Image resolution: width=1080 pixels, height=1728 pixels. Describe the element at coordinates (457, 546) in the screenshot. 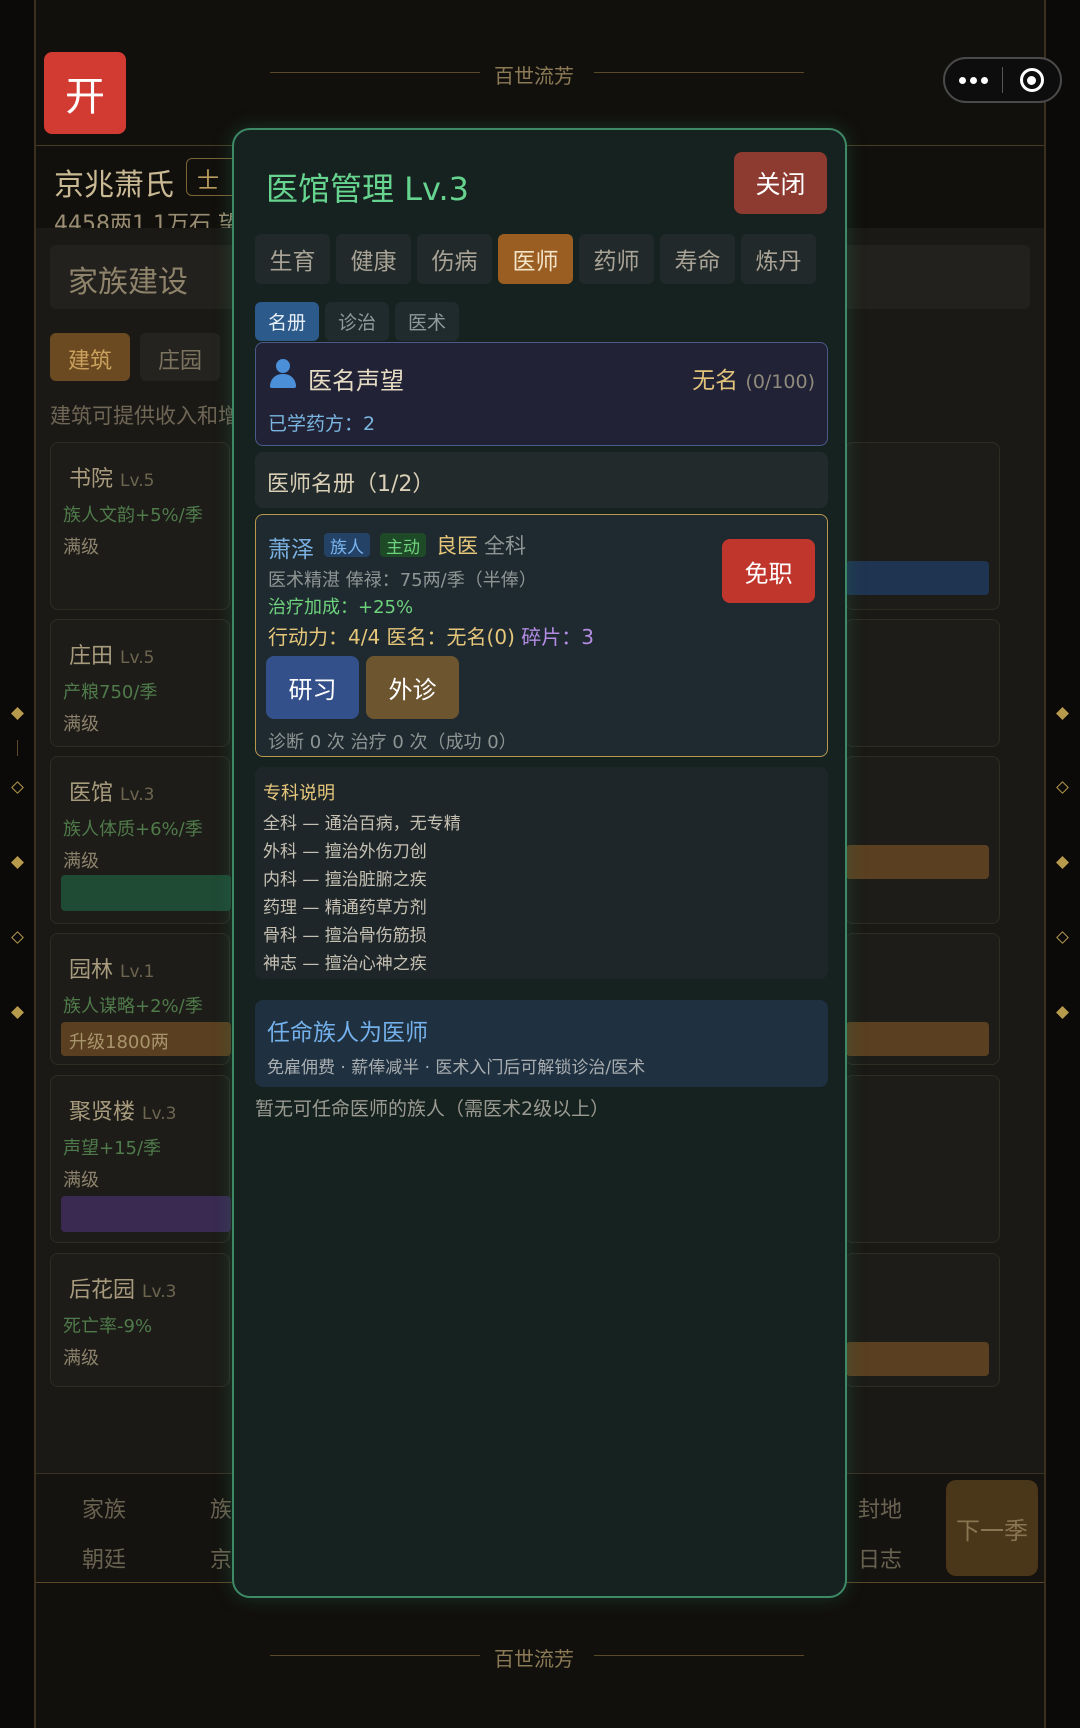

I see `doctor-grade: 良医` at that location.